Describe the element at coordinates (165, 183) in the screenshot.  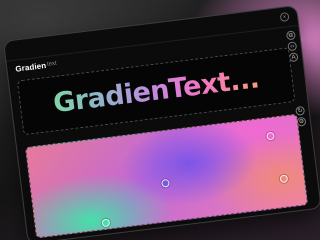
I see `gradient-stop-violet` at that location.